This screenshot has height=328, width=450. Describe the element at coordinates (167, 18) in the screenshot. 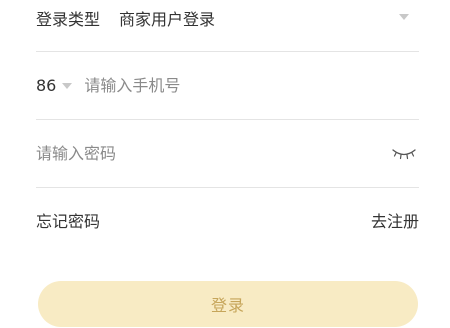

I see `login-type-value: 商家用户登录` at that location.